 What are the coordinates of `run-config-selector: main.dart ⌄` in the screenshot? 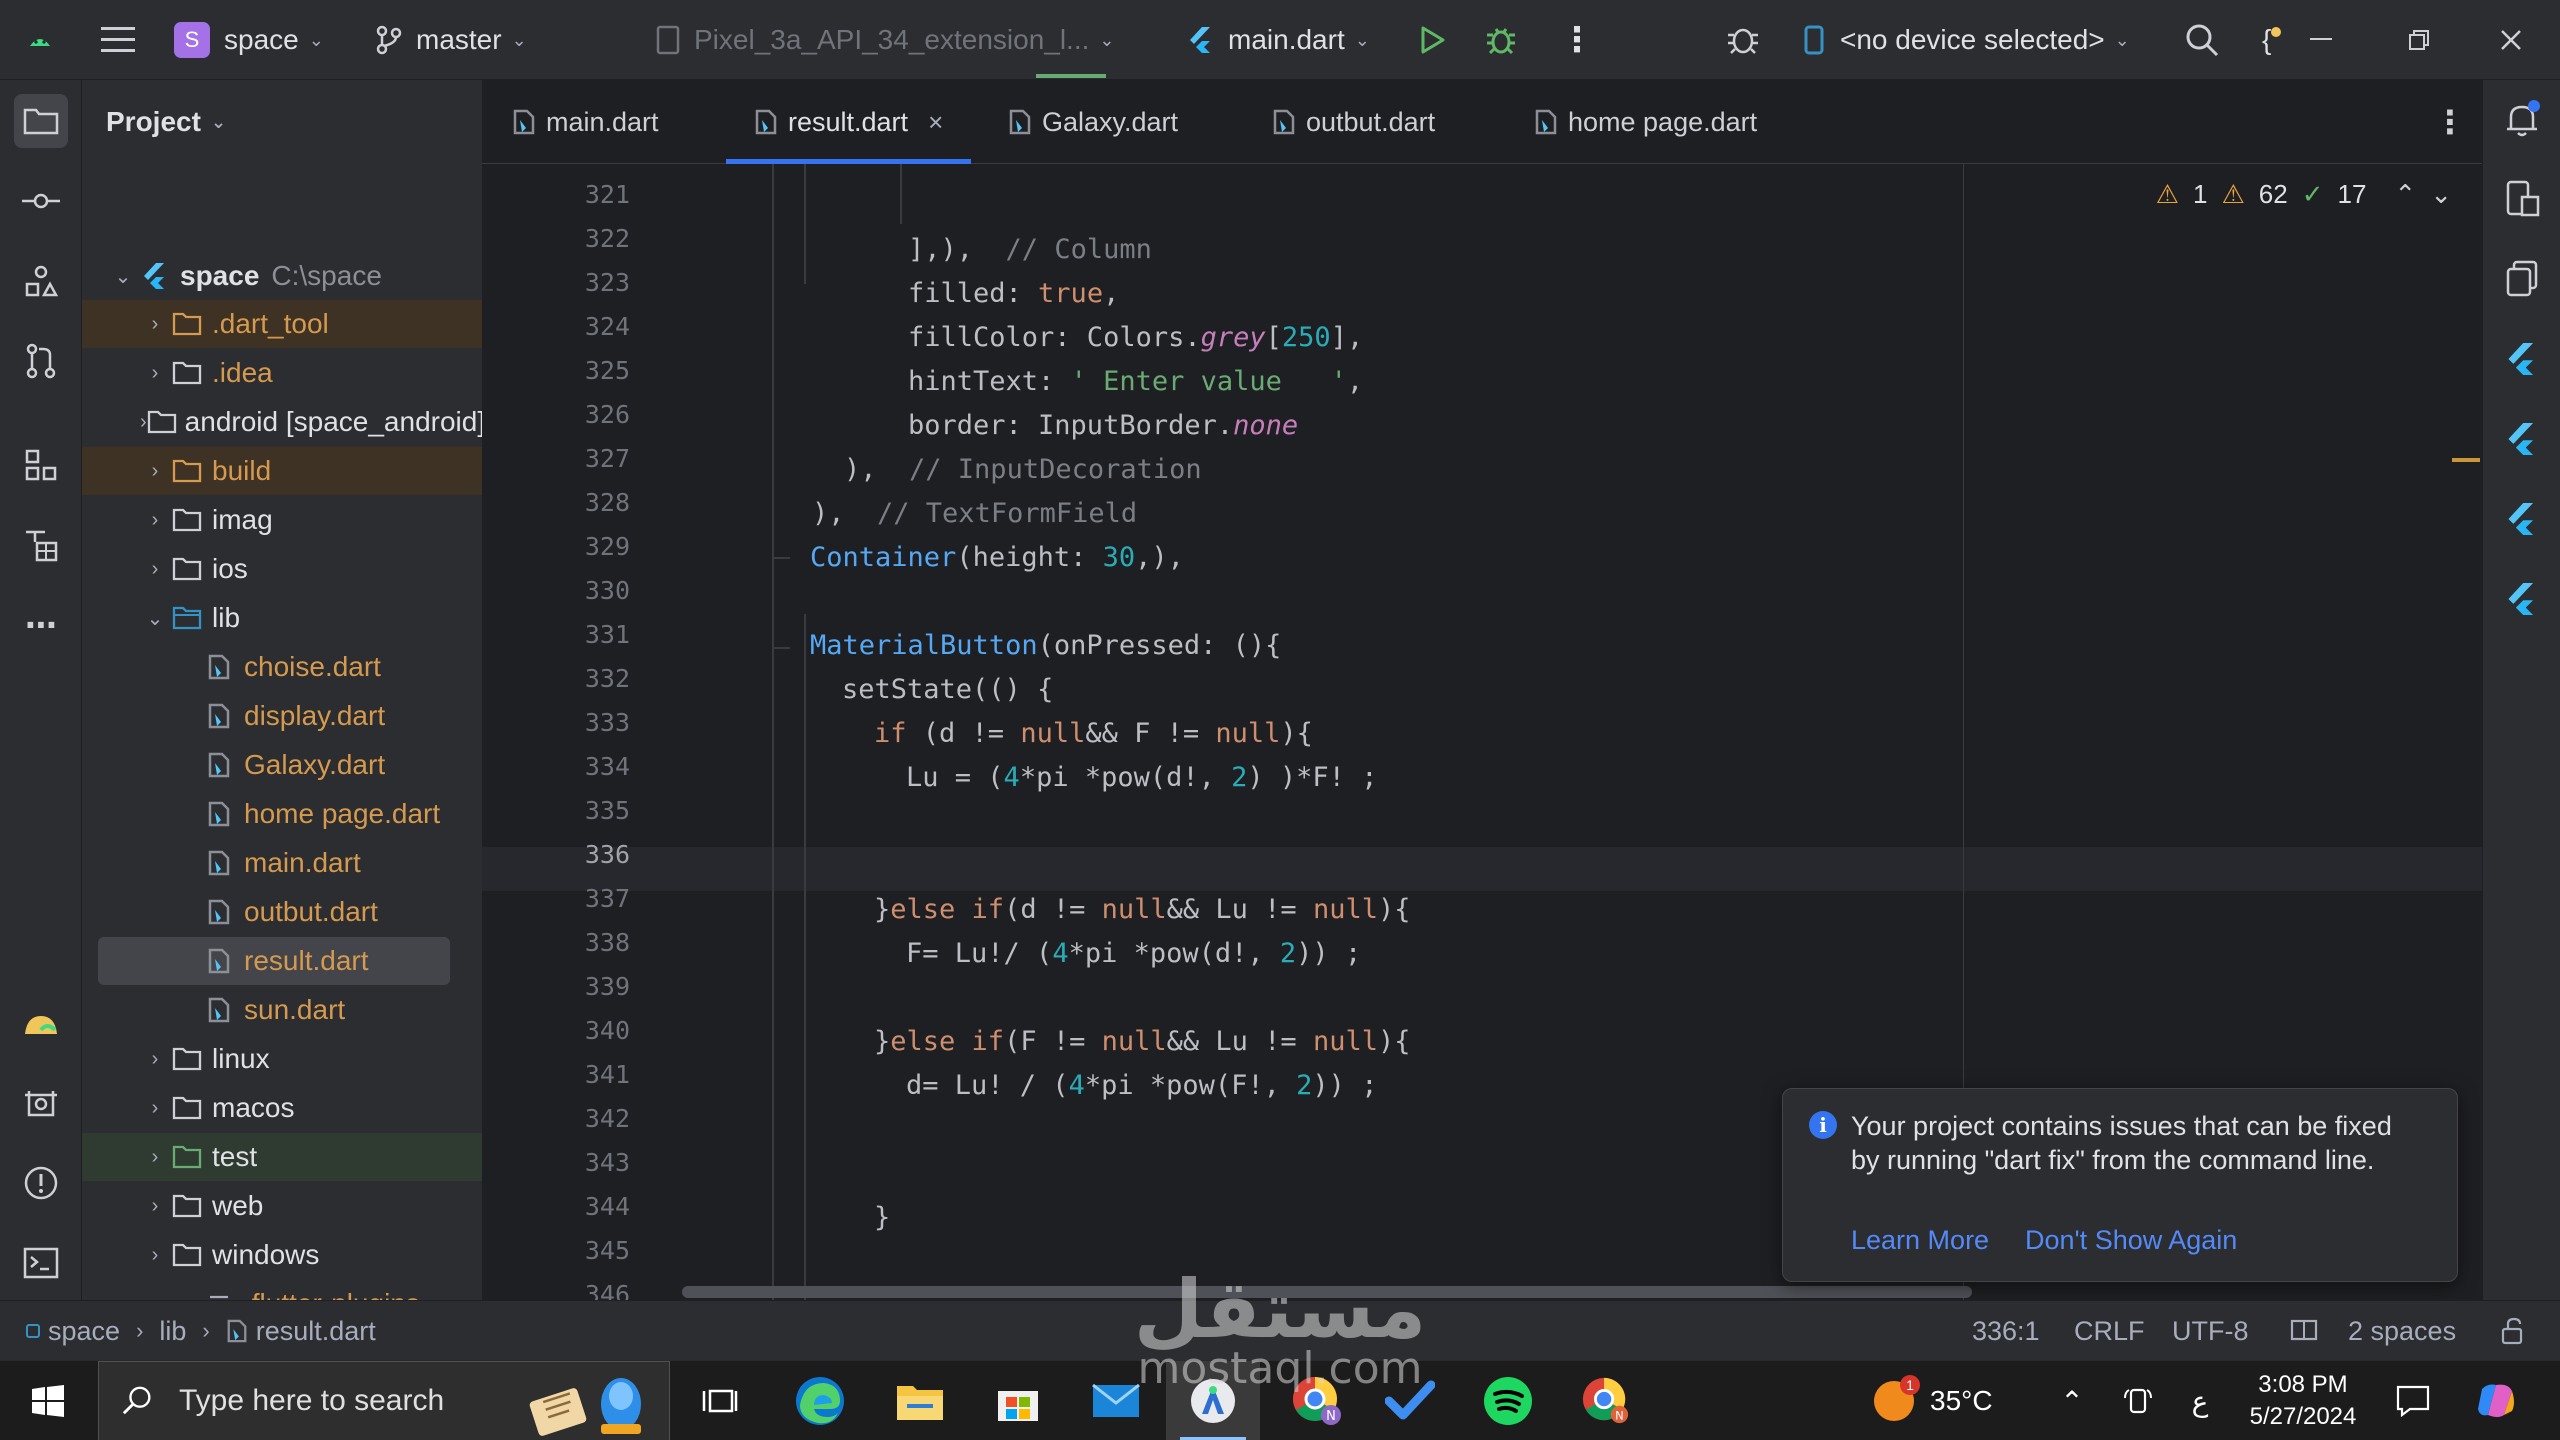 It's located at (1279, 40).